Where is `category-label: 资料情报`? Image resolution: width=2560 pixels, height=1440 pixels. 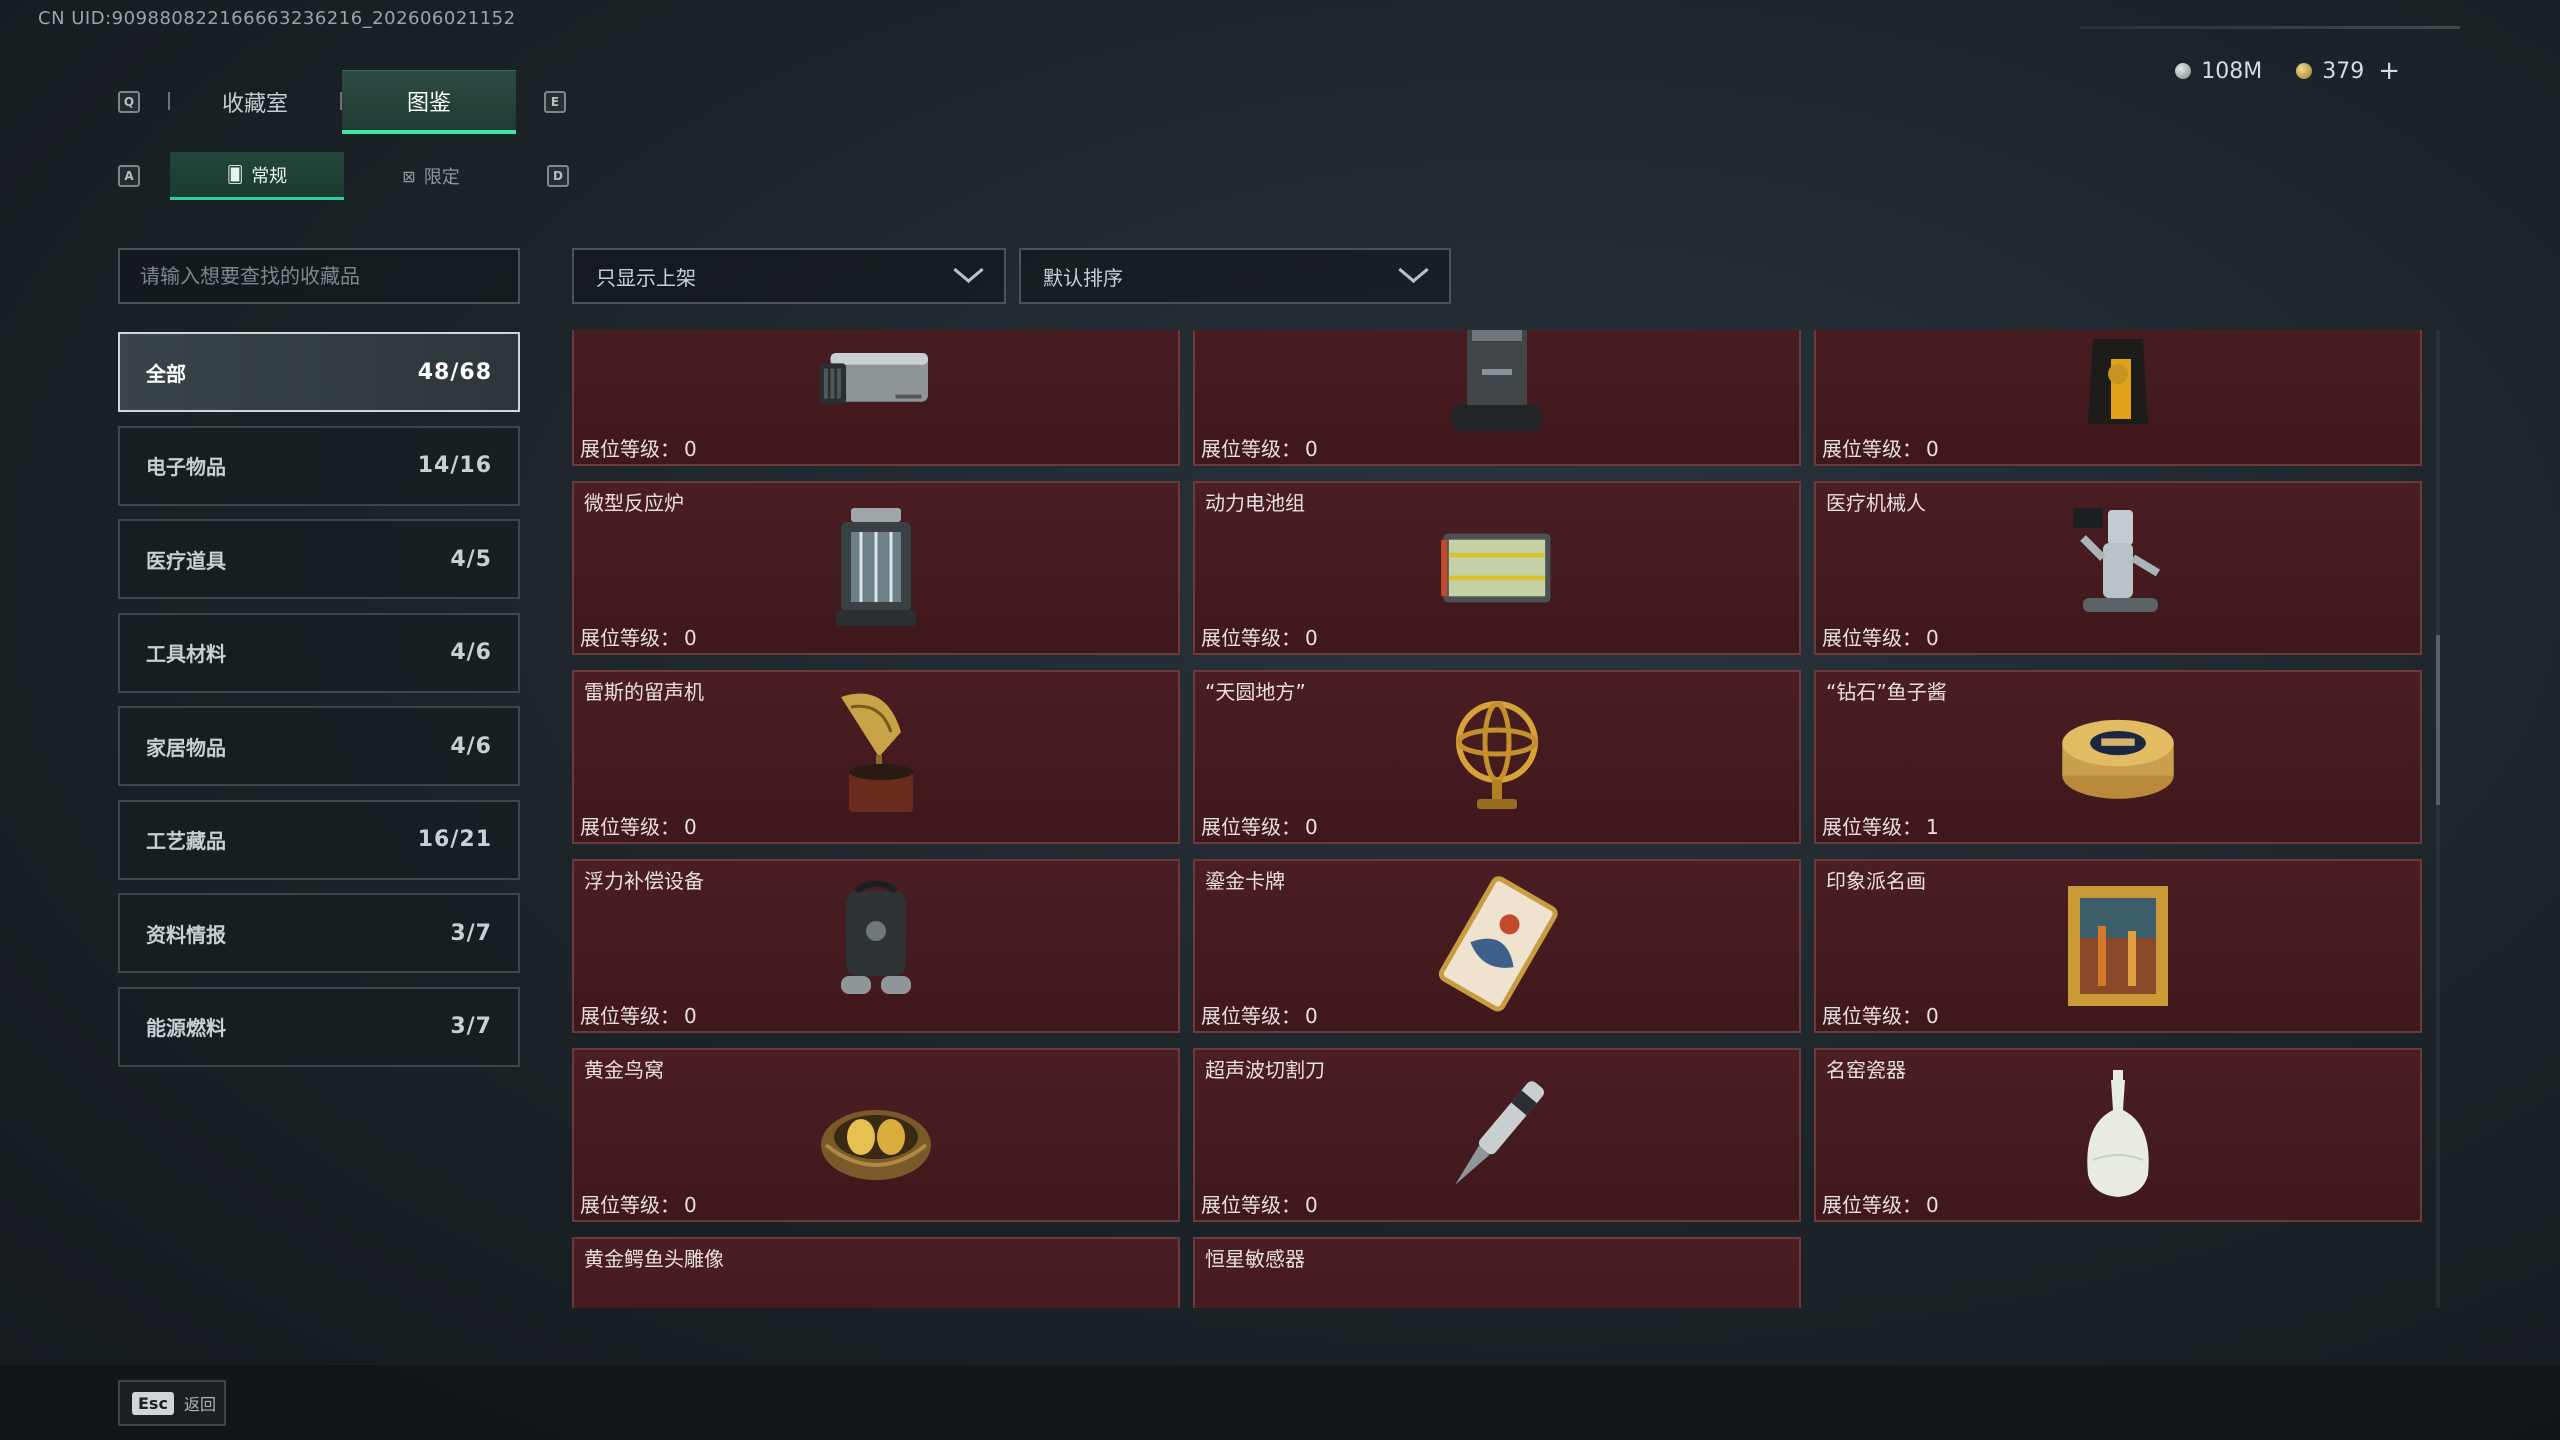 category-label: 资料情报 is located at coordinates (186, 934).